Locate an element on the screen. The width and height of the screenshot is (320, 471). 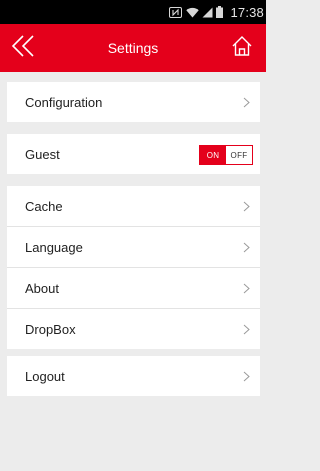
back-button is located at coordinates (24, 48).